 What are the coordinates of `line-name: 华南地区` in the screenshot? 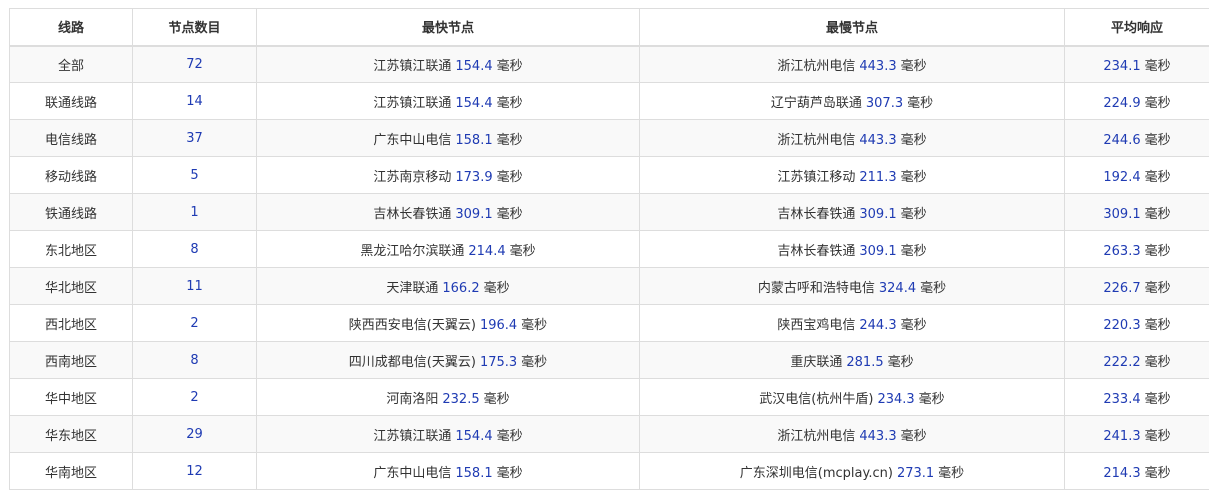 It's located at (70, 473).